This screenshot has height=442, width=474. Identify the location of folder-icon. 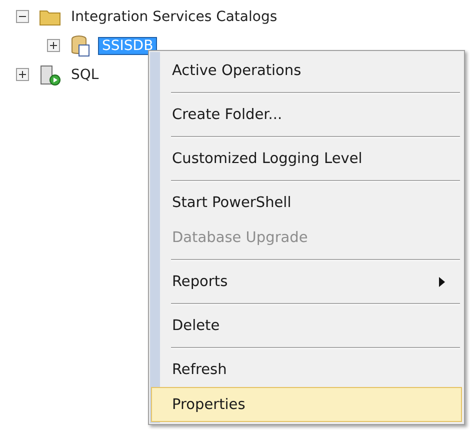
(50, 17).